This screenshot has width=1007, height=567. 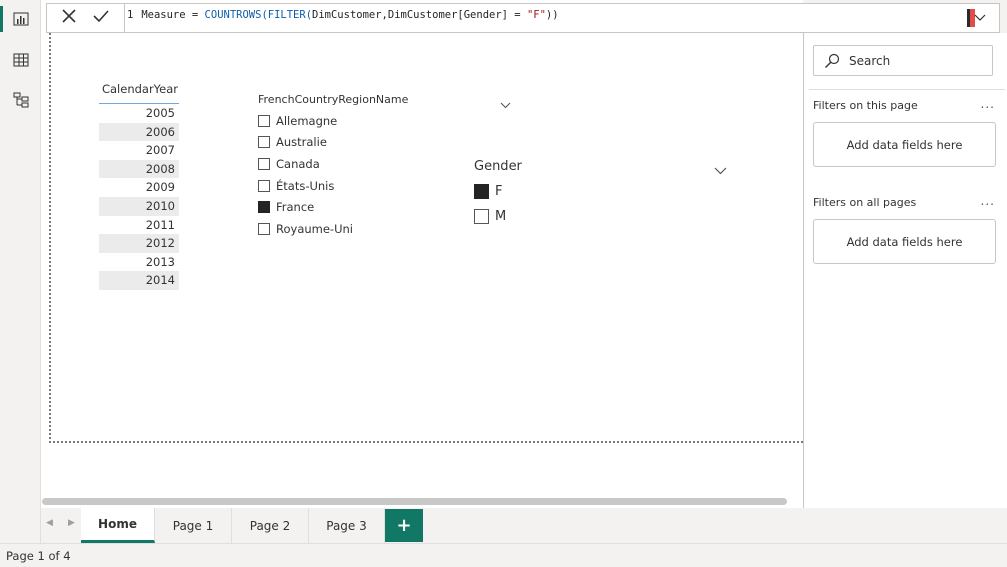 What do you see at coordinates (333, 99) in the screenshot?
I see `country-slicer-title: FrenchCountryRegionName` at bounding box center [333, 99].